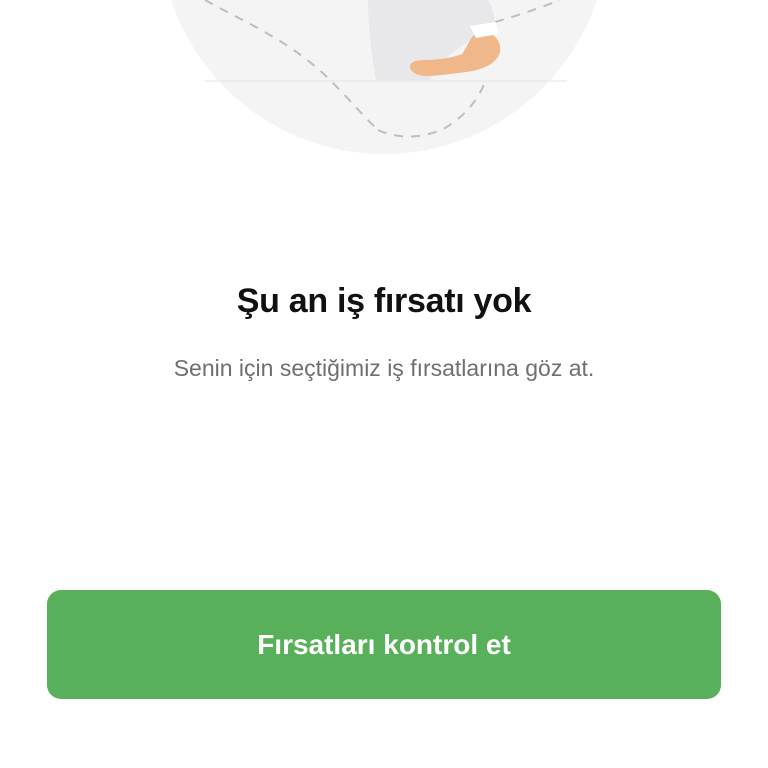 This screenshot has height=768, width=768. I want to click on check-opportunities-button-label: Fırsatları kontrol et, so click(384, 644).